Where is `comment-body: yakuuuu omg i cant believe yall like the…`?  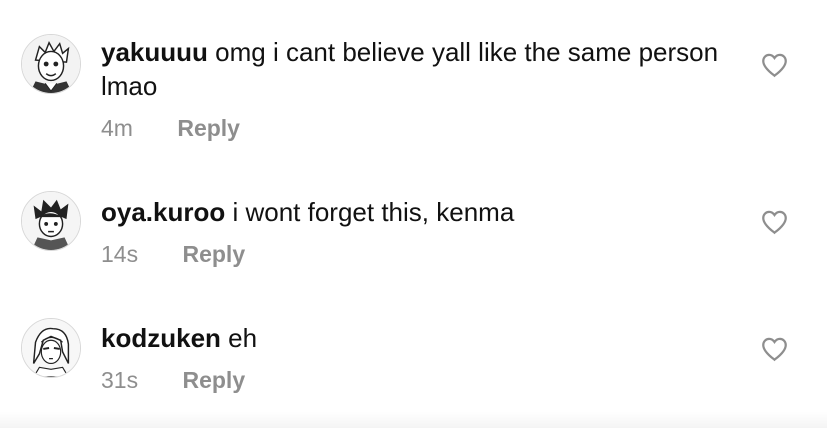 comment-body: yakuuuu omg i cant believe yall like the… is located at coordinates (421, 69).